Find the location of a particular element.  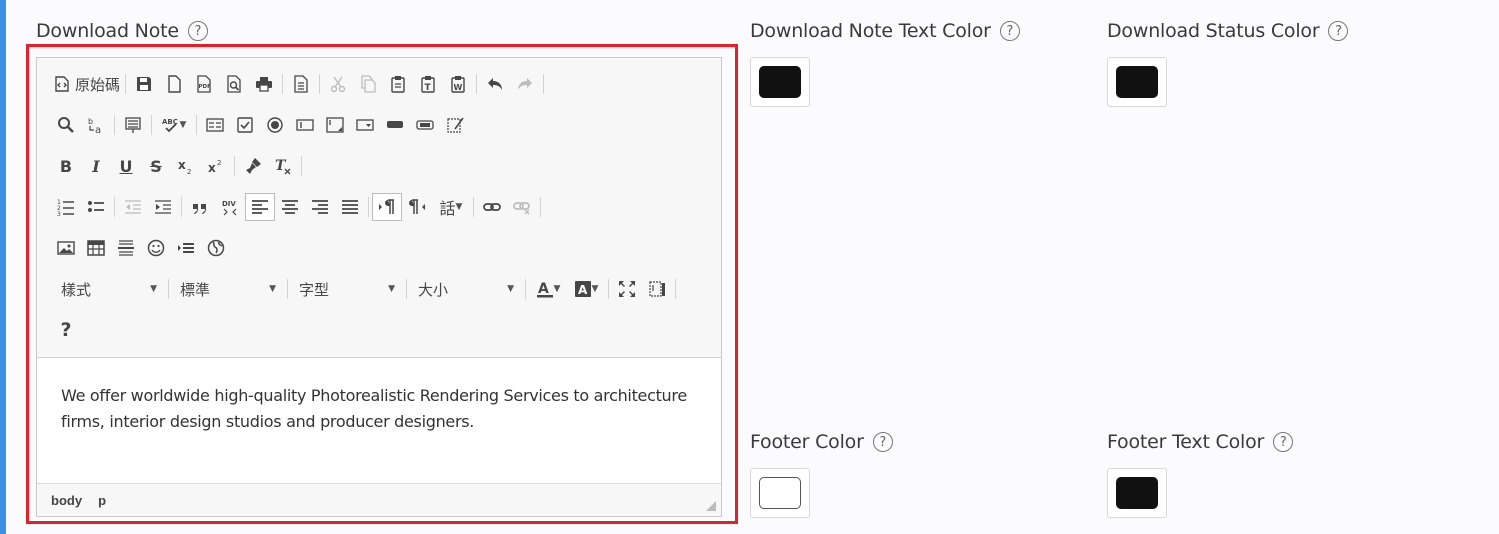

paste-icon is located at coordinates (398, 84).